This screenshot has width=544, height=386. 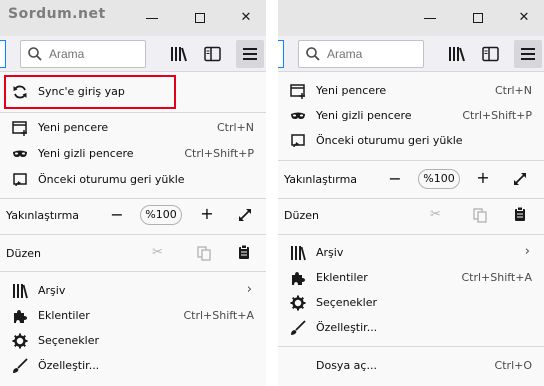 I want to click on menu-item-sync: Sync'e giriş yap, so click(x=133, y=92).